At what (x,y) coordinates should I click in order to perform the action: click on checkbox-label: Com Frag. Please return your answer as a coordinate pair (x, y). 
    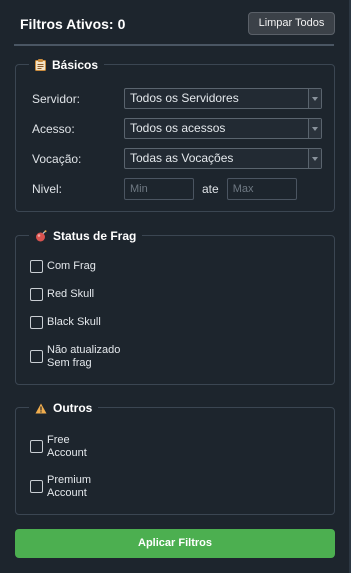
    Looking at the image, I should click on (71, 266).